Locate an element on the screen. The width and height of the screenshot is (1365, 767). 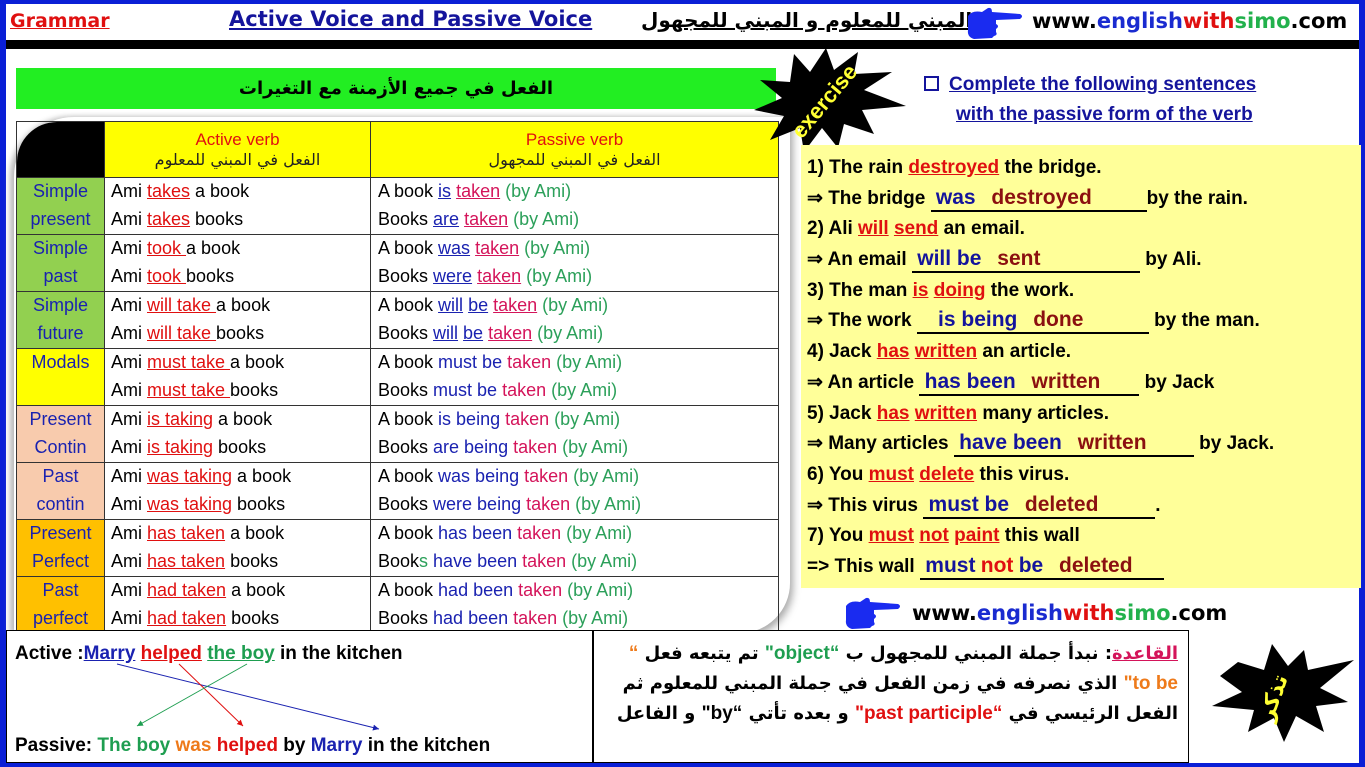
passive-aux: are being is located at coordinates (473, 447).